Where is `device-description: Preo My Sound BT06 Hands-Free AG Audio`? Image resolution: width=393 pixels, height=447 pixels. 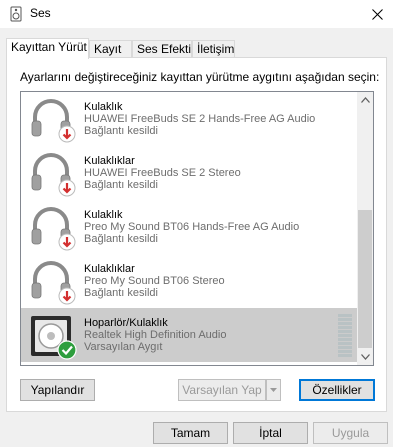
device-description: Preo My Sound BT06 Hands-Free AG Audio is located at coordinates (192, 227).